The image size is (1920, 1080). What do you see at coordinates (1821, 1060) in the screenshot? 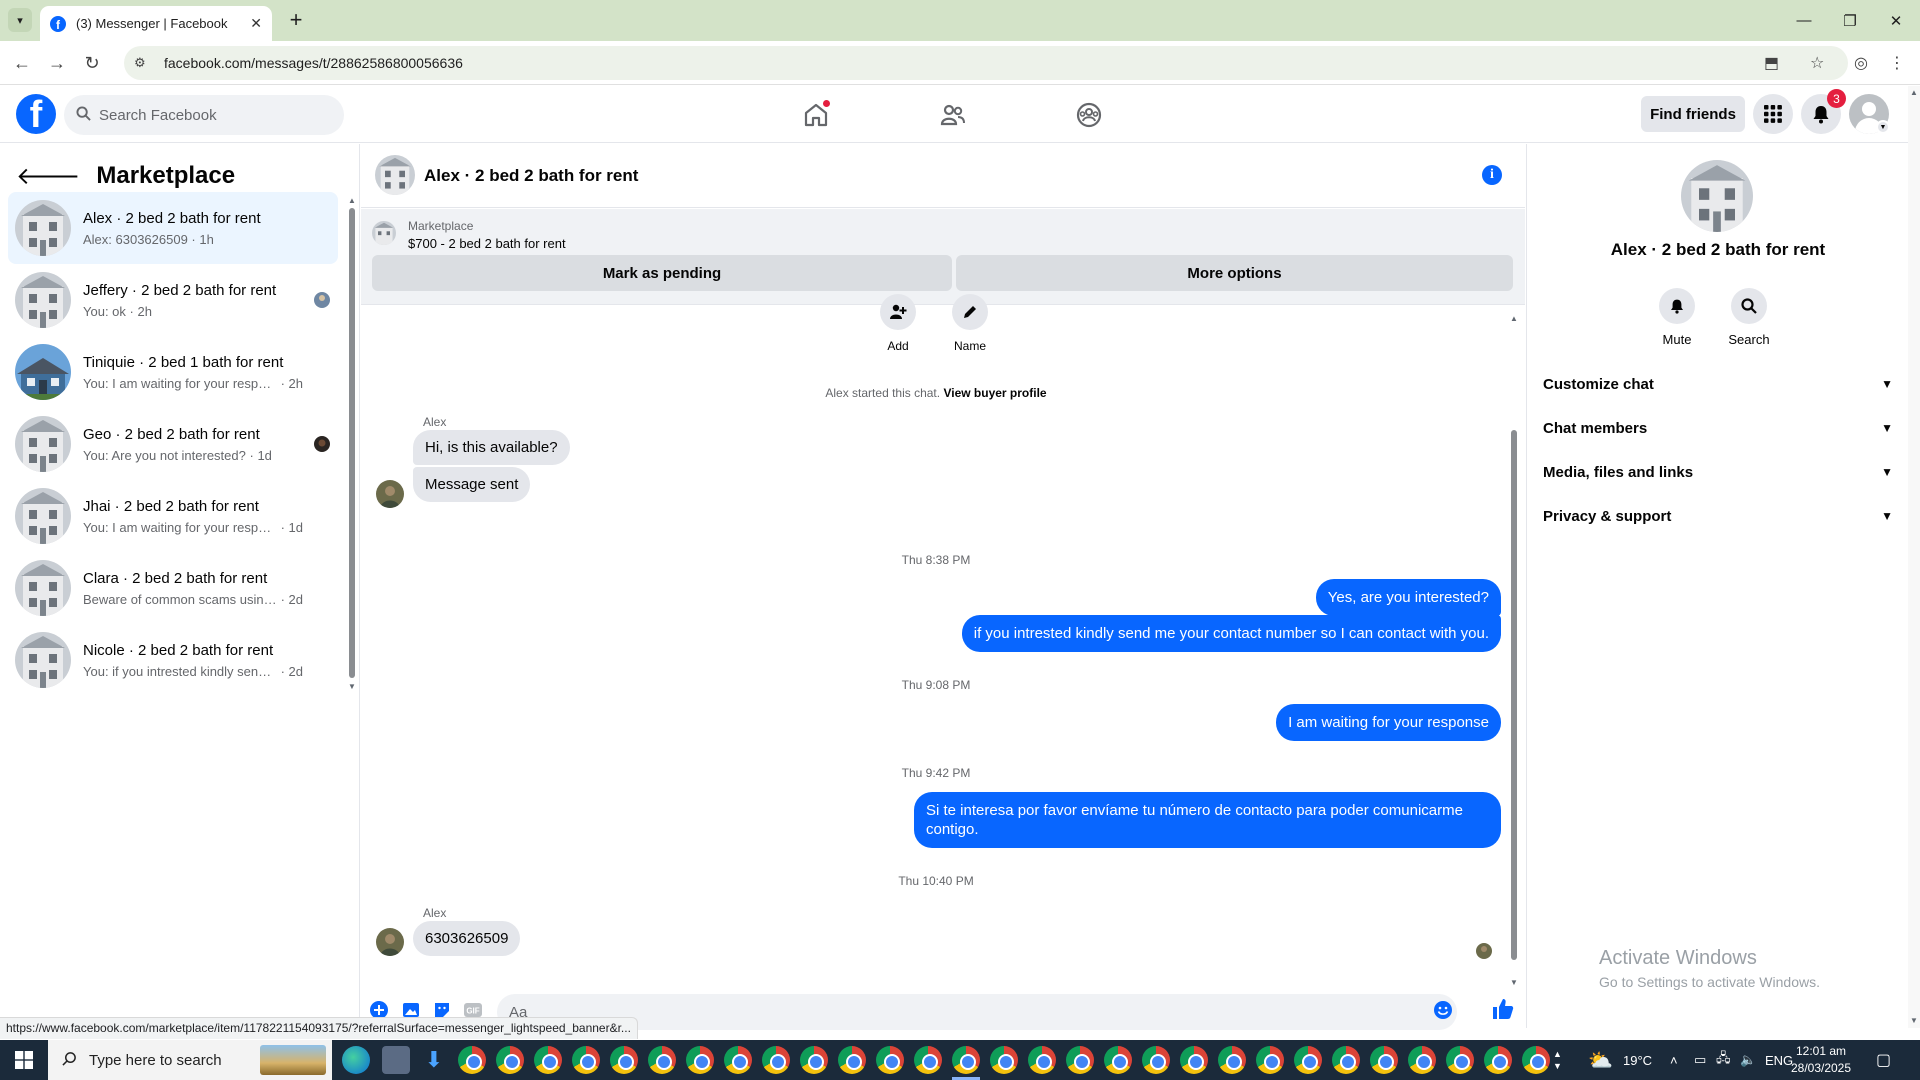
I see `clock: 12:01 am 28/03/2025` at bounding box center [1821, 1060].